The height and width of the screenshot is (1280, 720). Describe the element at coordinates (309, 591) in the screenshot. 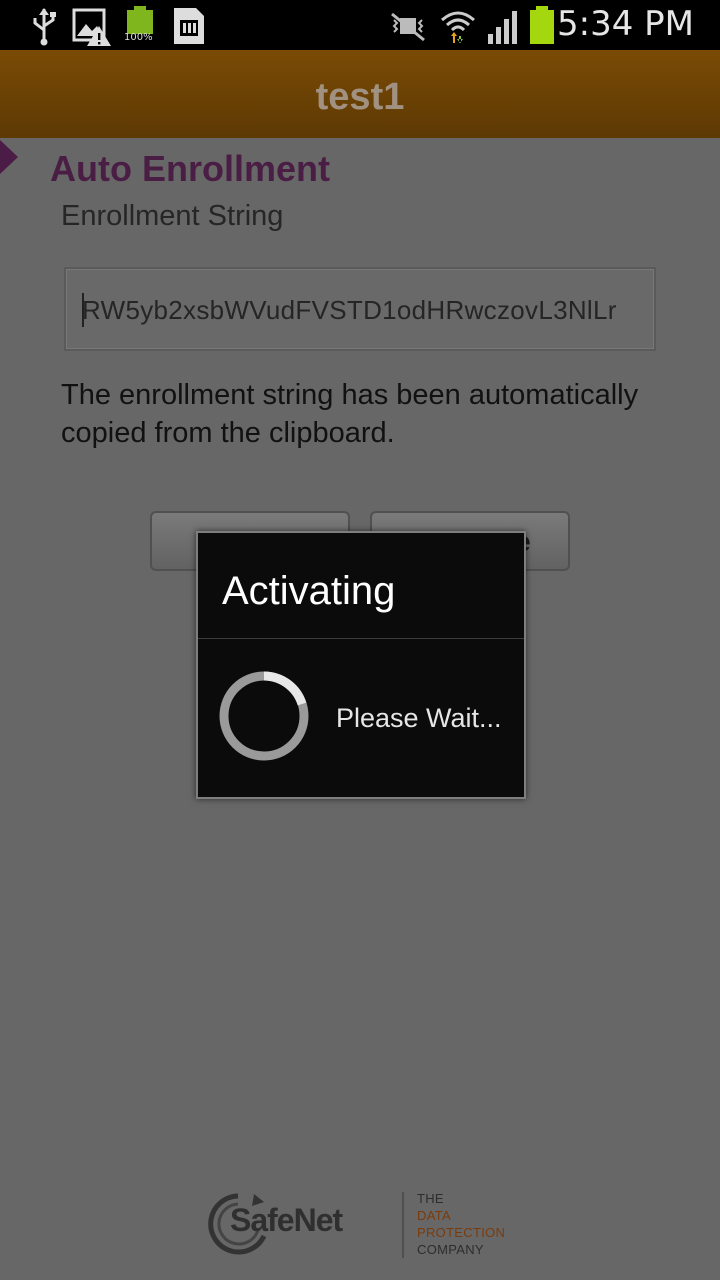

I see `dialog-title: Activating` at that location.